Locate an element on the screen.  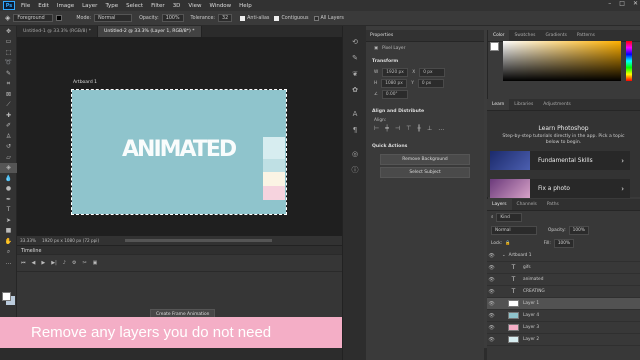
blend-mode-select: Normal is located at coordinates (514, 230).